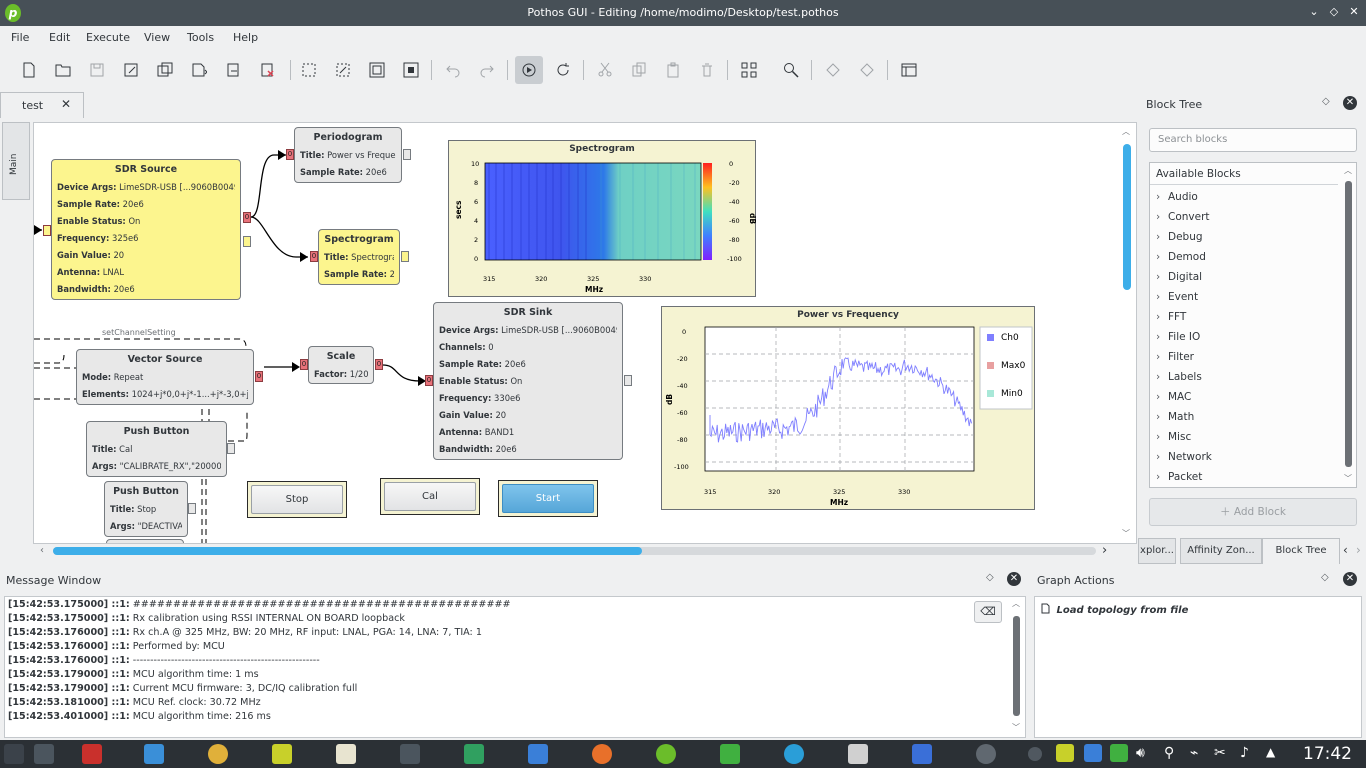  I want to click on canvas-vertical-scrollbar: ︿ ﹀, so click(1127, 334).